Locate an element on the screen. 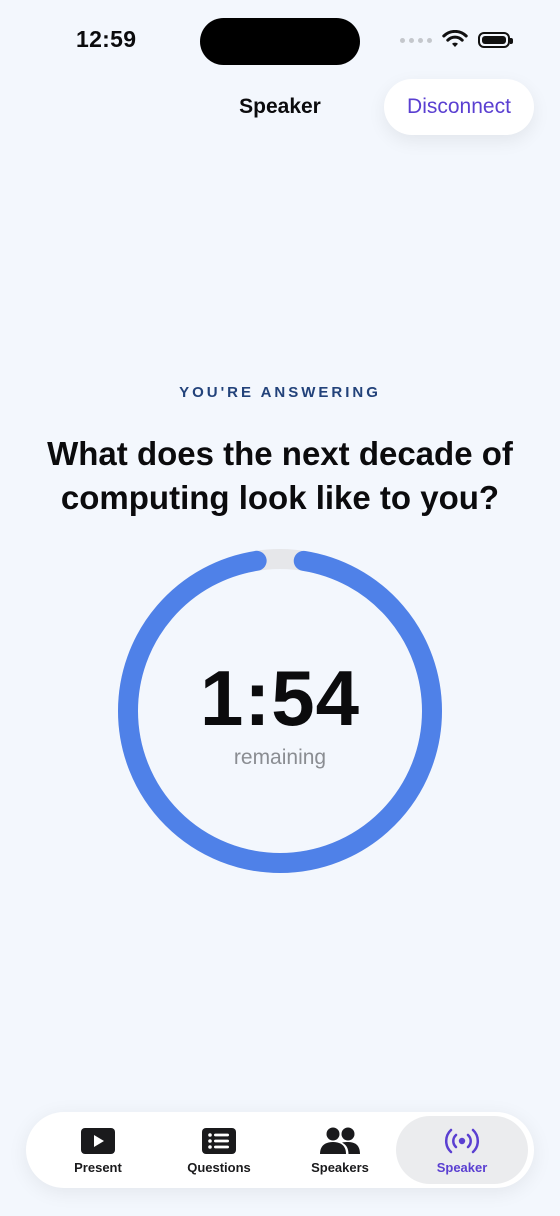 This screenshot has width=560, height=1216. timer-value: 1:54 is located at coordinates (280, 698).